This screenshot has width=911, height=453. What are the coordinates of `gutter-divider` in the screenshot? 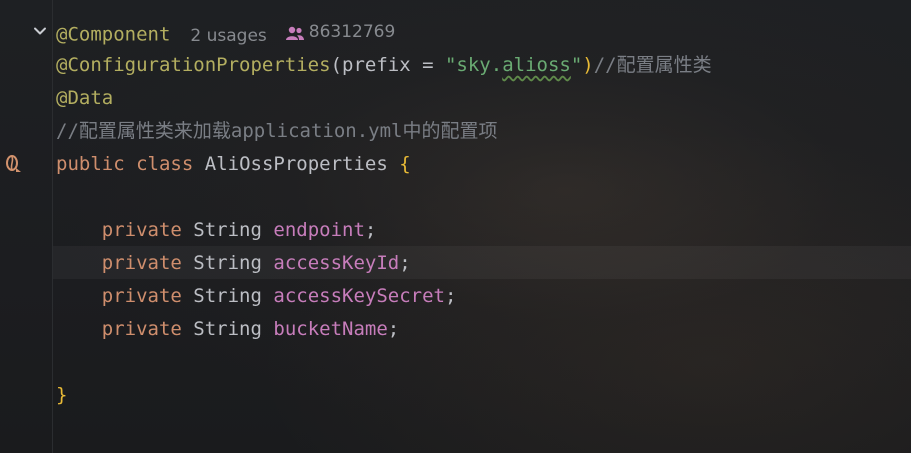 It's located at (52, 226).